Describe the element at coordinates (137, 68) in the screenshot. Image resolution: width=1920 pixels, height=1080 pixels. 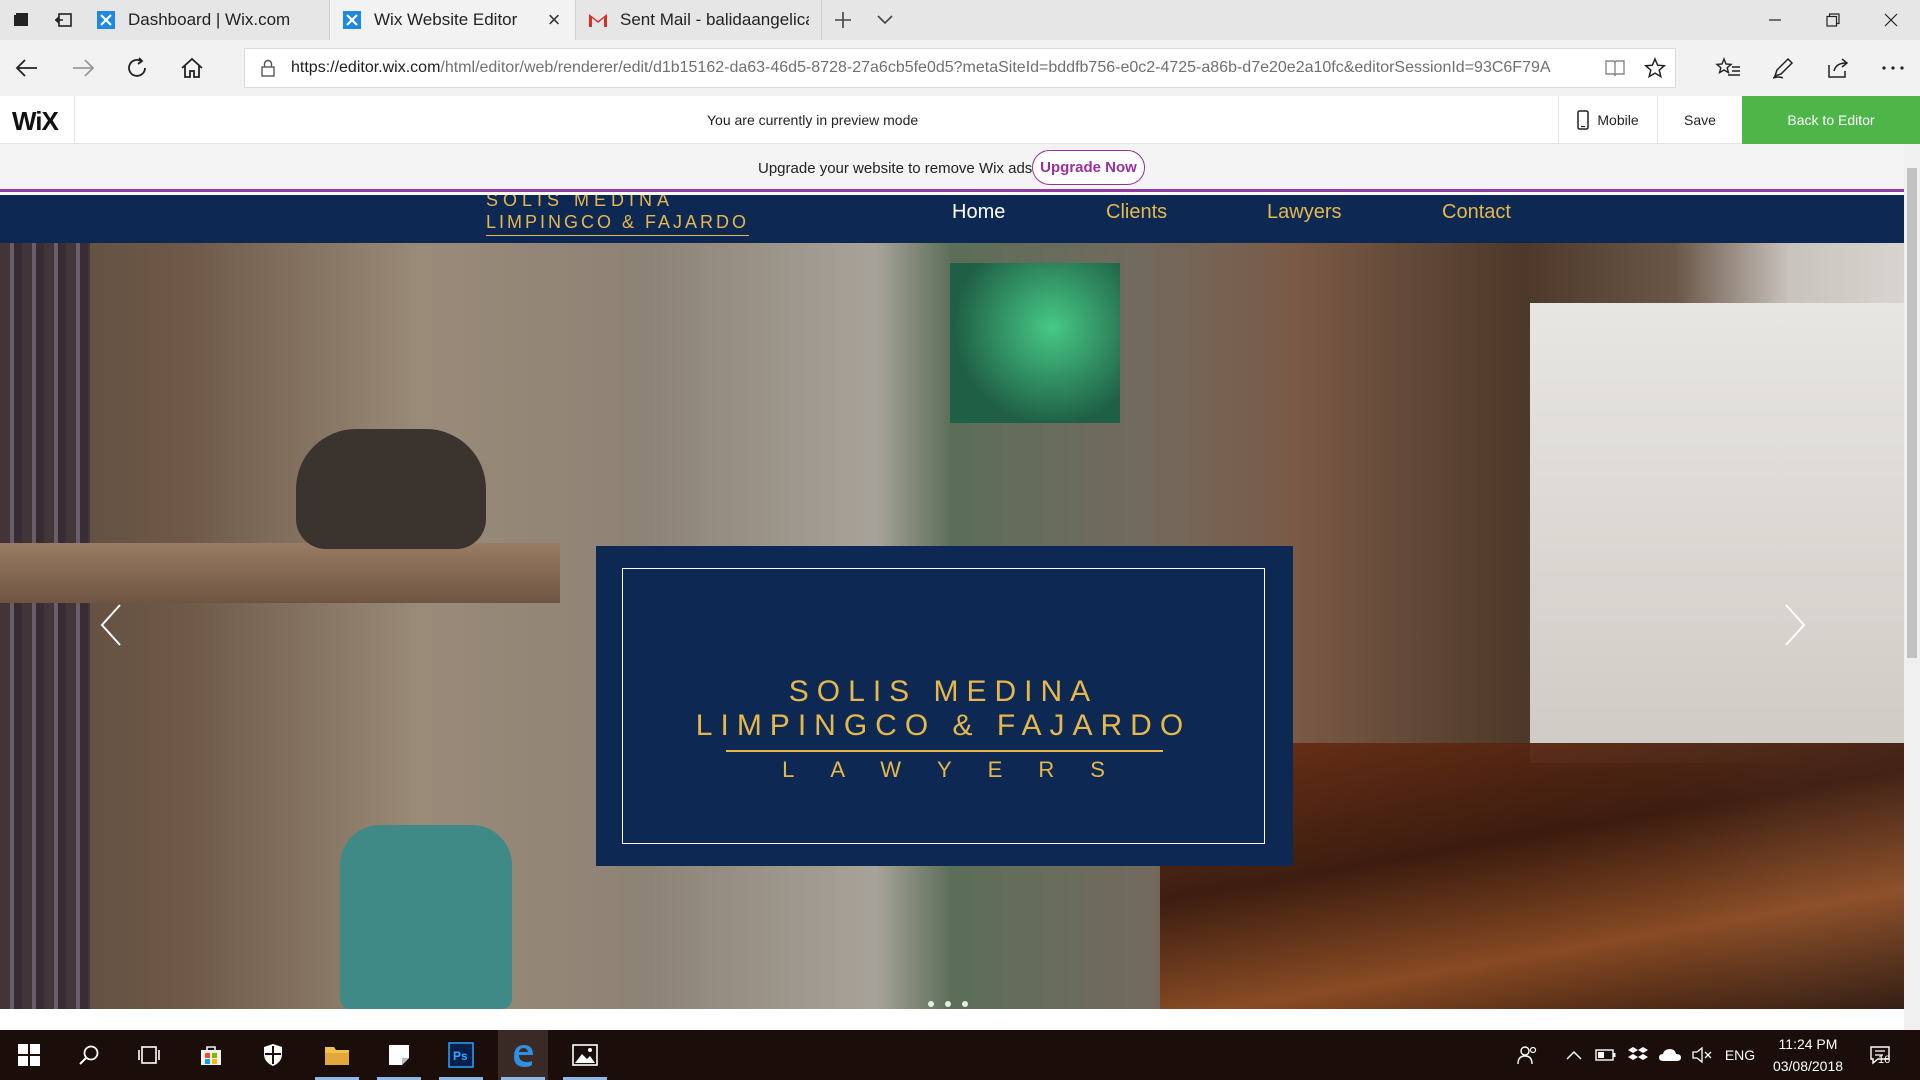
I see `refresh-icon` at that location.